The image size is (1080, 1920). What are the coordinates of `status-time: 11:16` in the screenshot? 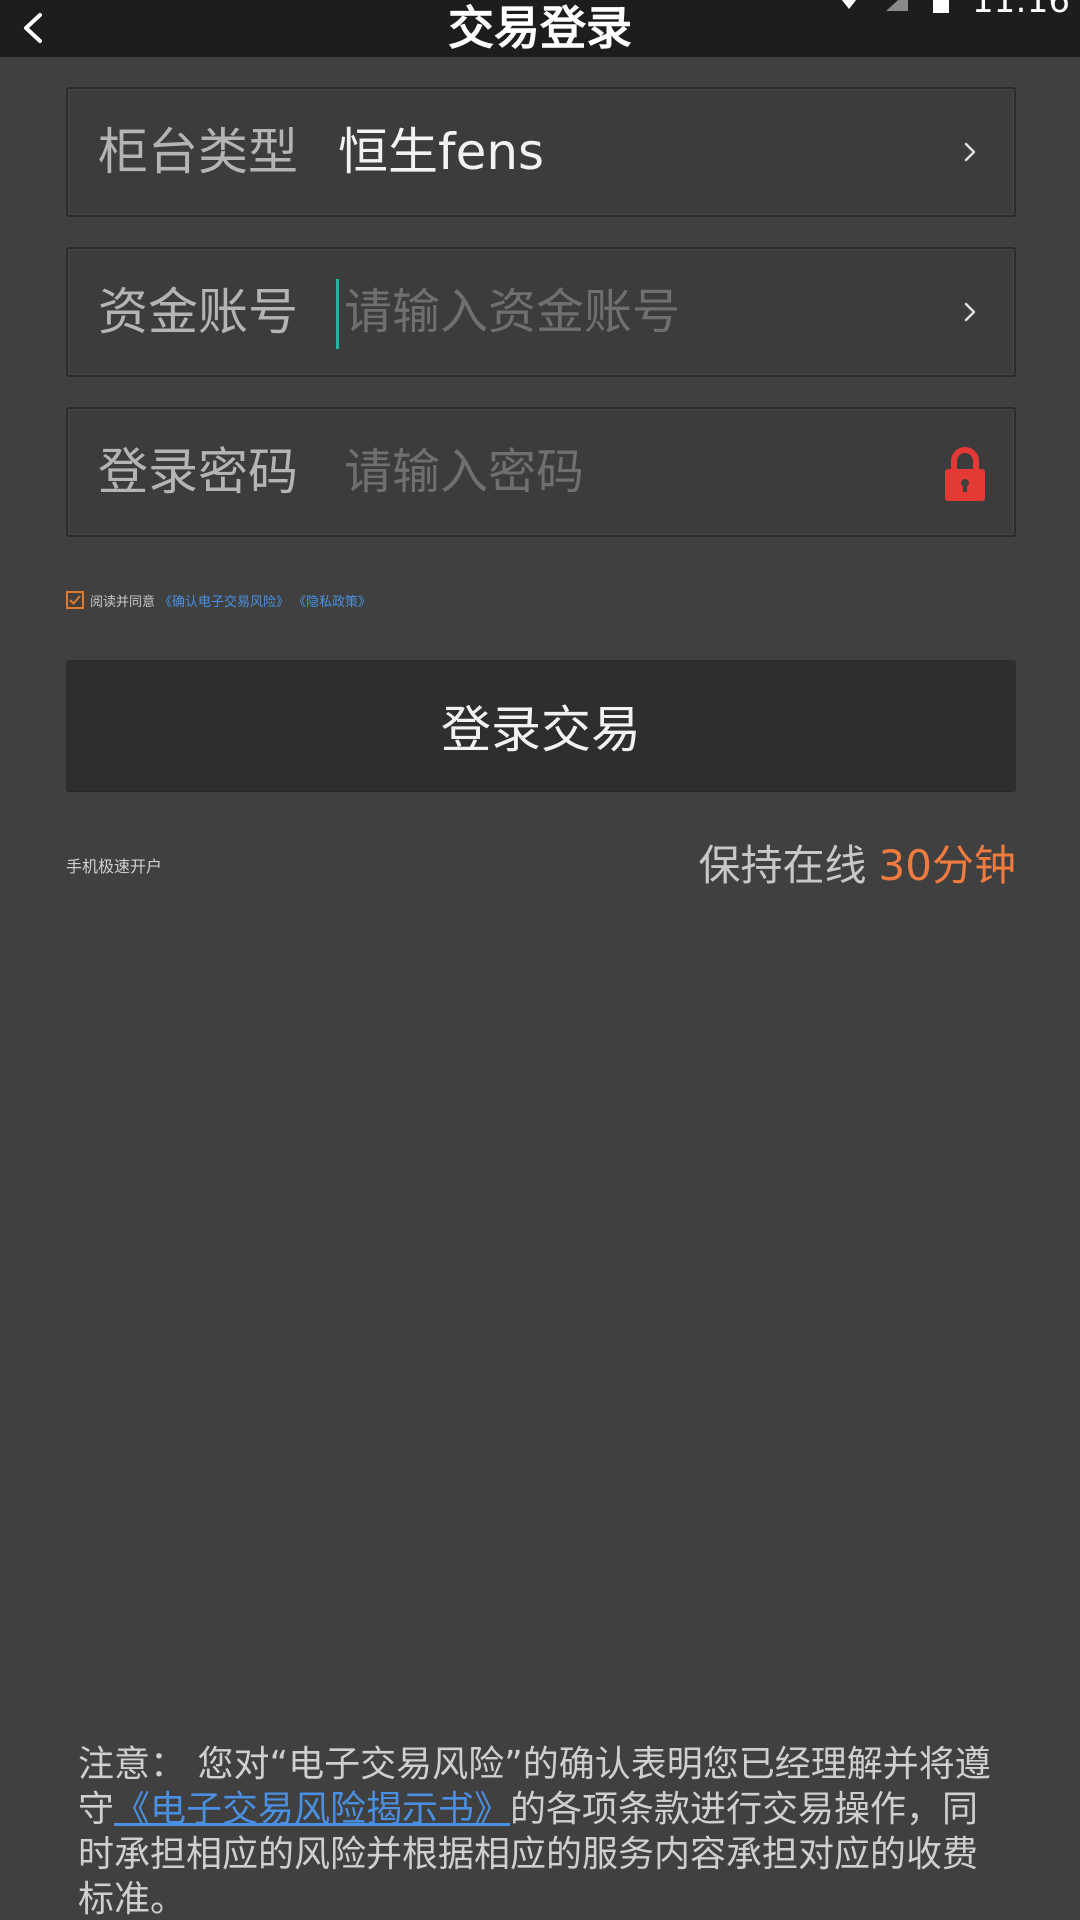 It's located at (1021, 10).